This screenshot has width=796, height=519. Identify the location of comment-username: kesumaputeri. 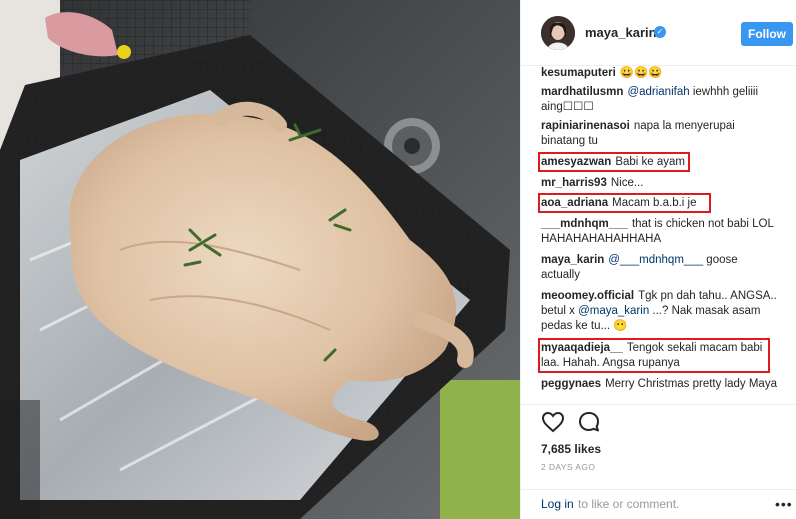
(578, 73).